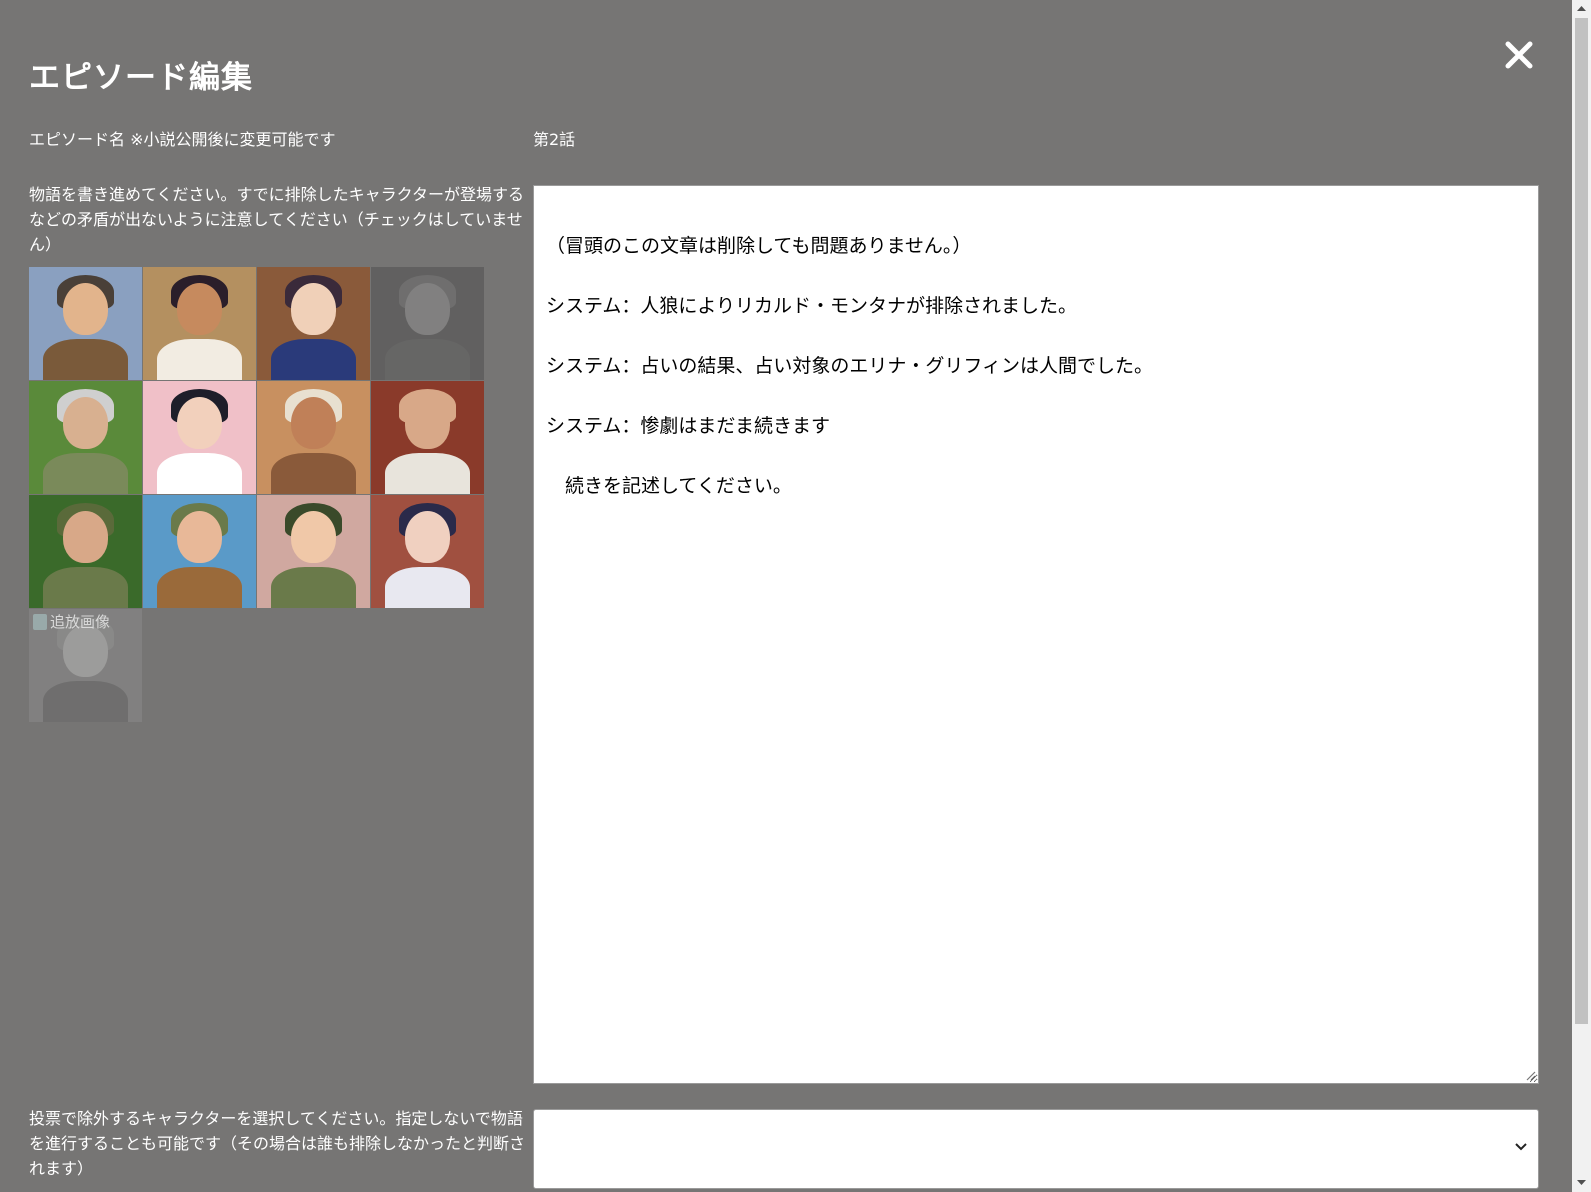 This screenshot has width=1591, height=1192. I want to click on page-scrollbar, so click(1581, 596).